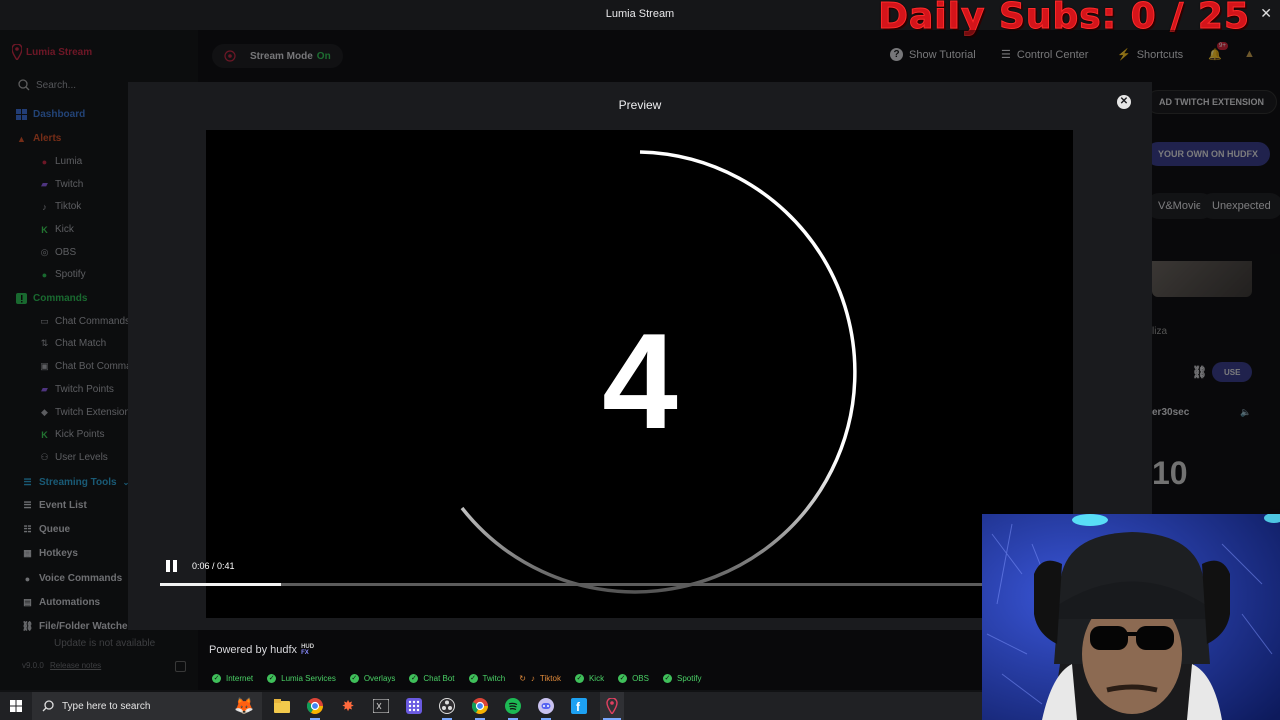  What do you see at coordinates (596, 678) in the screenshot?
I see `status-label: Kick` at bounding box center [596, 678].